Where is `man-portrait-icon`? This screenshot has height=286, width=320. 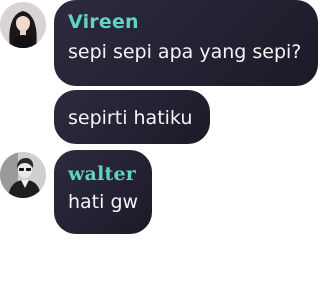 man-portrait-icon is located at coordinates (23, 175).